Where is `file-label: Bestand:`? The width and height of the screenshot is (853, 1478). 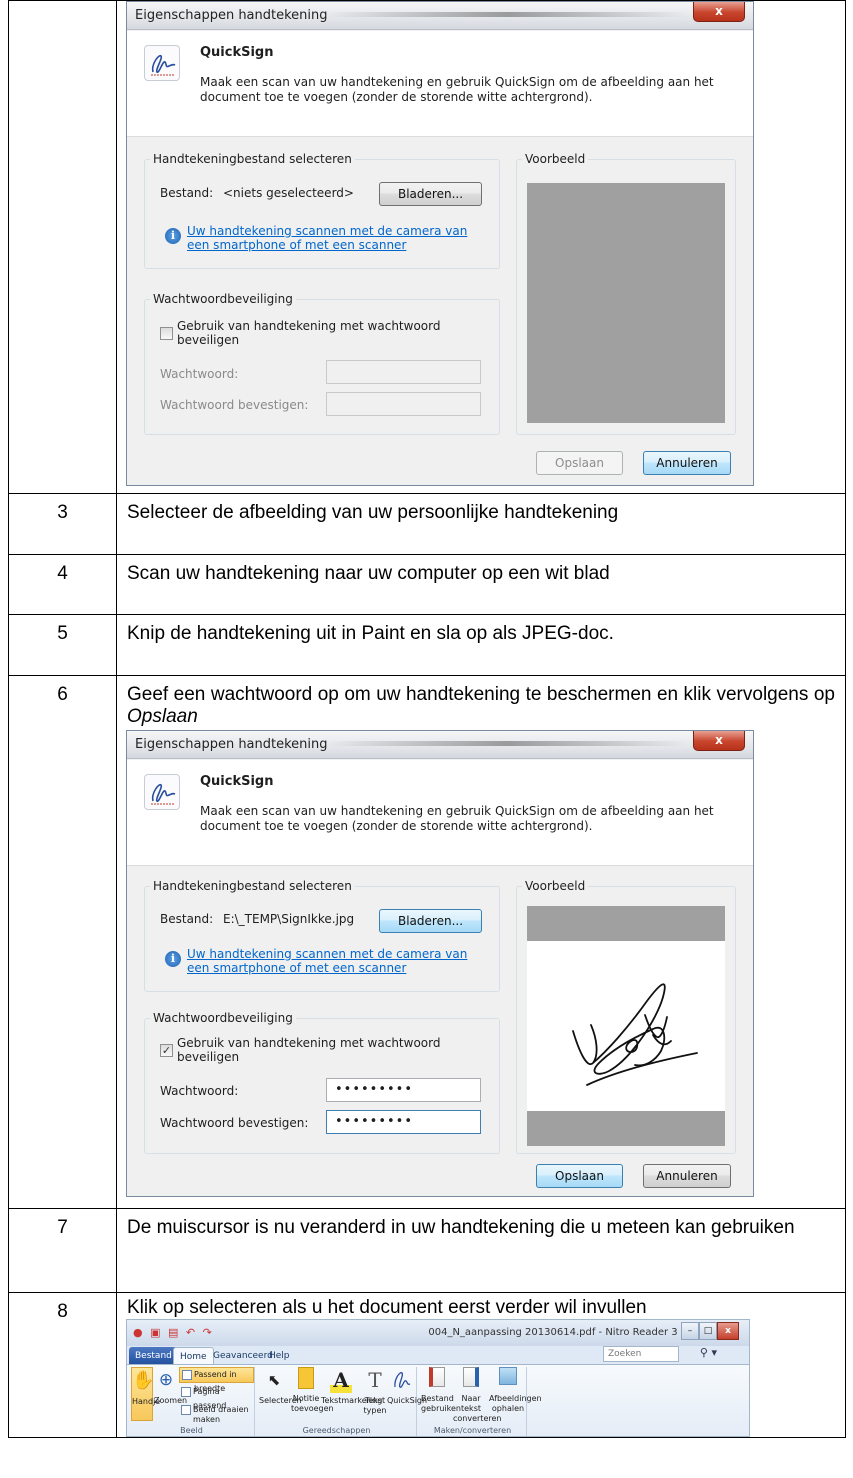
file-label: Bestand: is located at coordinates (187, 193).